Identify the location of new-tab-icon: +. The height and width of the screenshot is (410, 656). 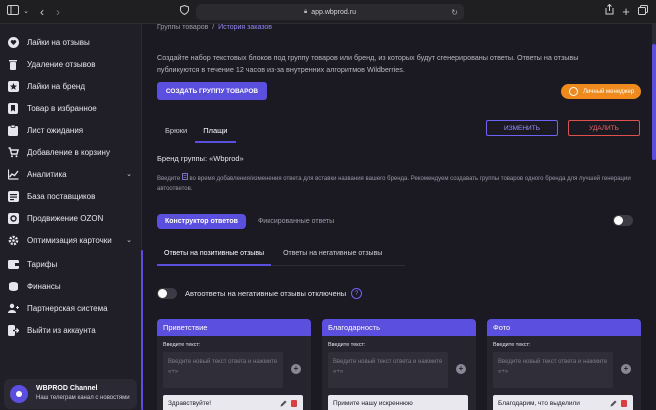
(626, 12).